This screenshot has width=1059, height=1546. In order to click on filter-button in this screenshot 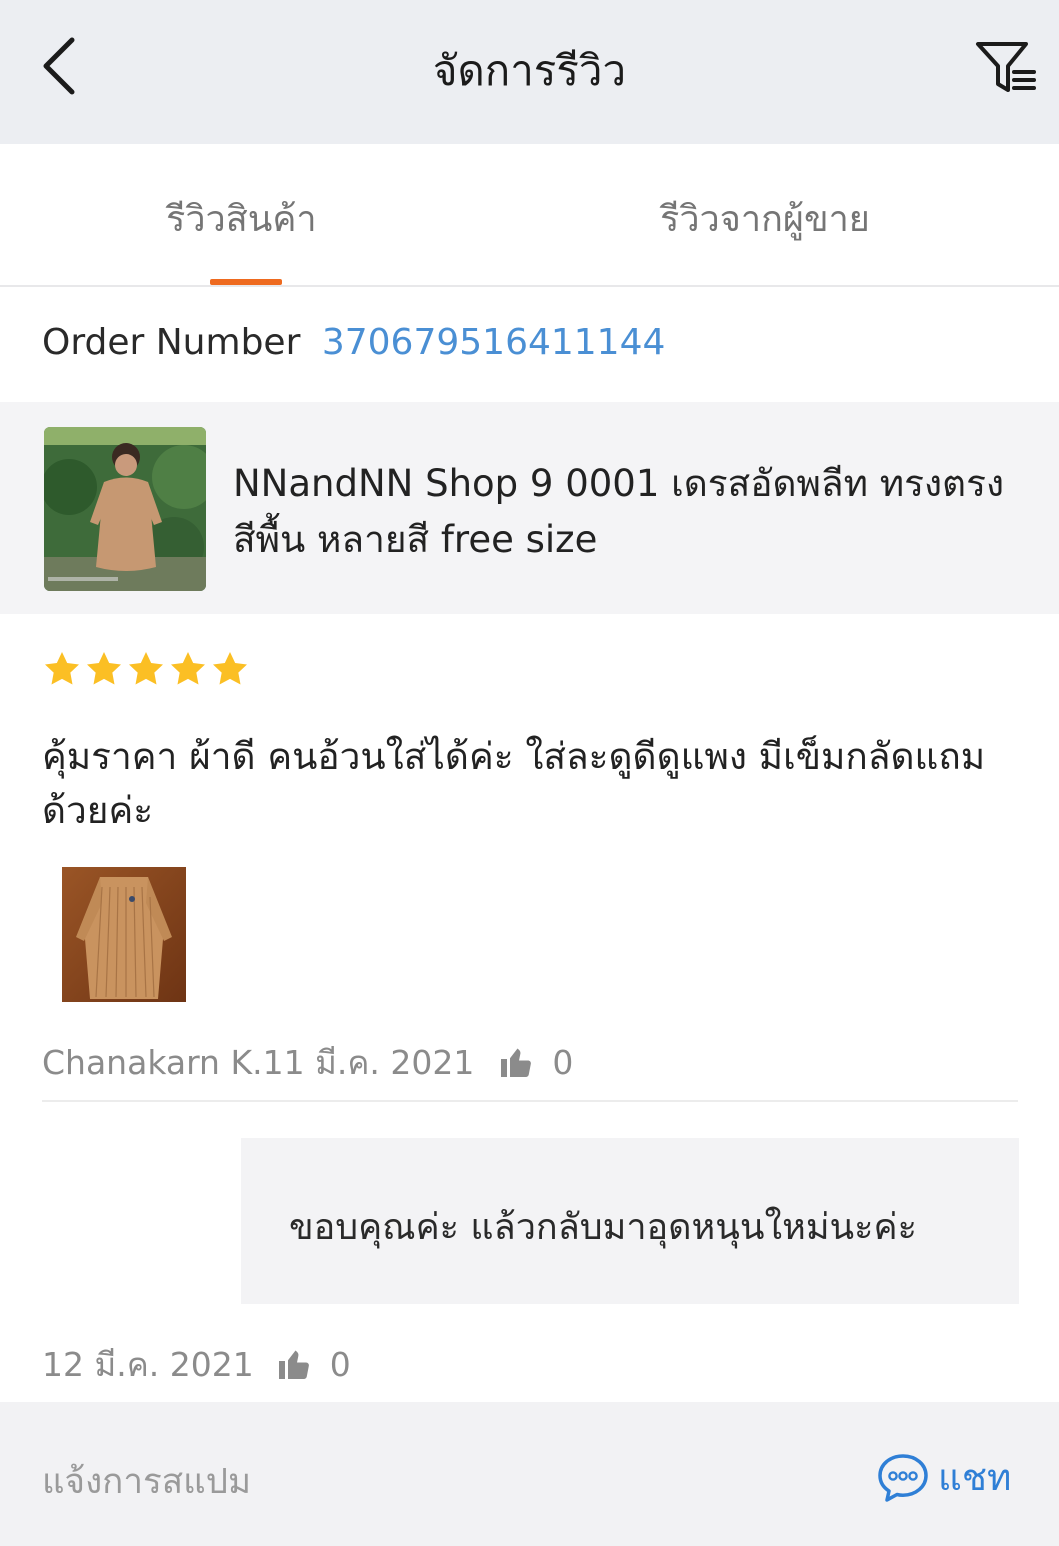, I will do `click(1005, 66)`.